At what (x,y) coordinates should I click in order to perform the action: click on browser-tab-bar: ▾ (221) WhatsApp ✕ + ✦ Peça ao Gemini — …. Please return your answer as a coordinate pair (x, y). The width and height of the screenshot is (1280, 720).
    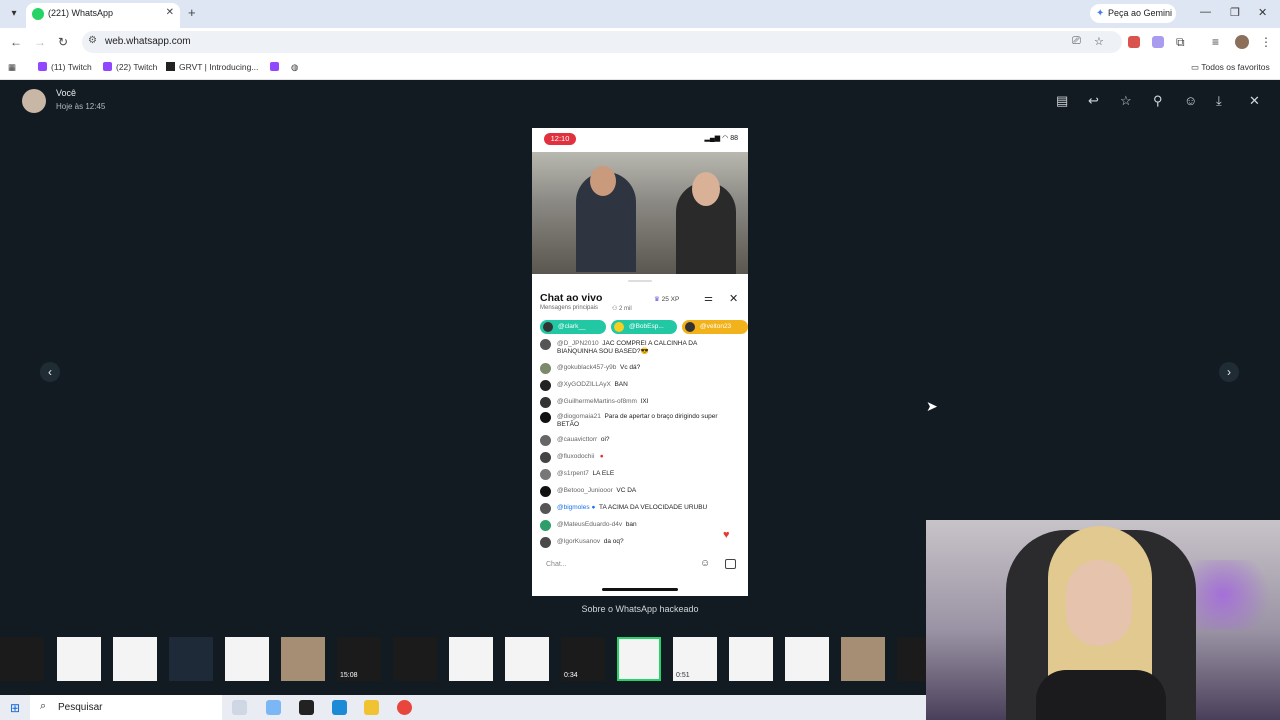
    Looking at the image, I should click on (640, 14).